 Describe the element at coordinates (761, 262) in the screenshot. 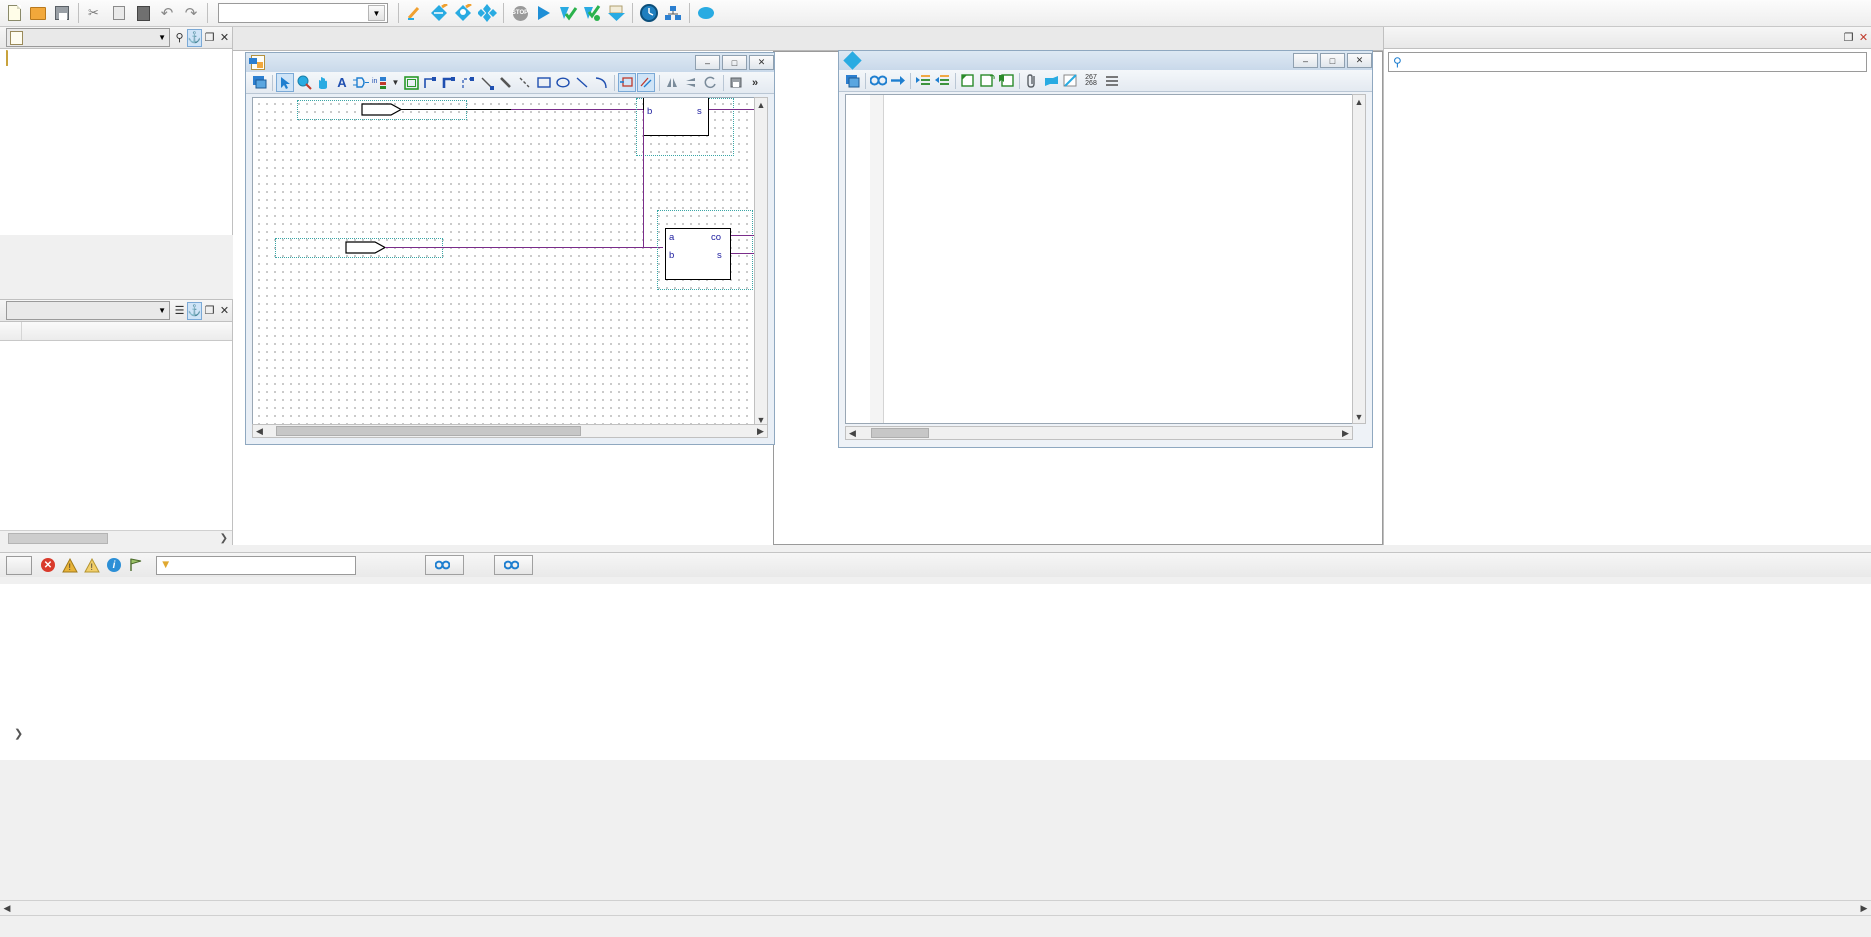

I see `schematic-vscrollbar: ▲ ▼` at that location.